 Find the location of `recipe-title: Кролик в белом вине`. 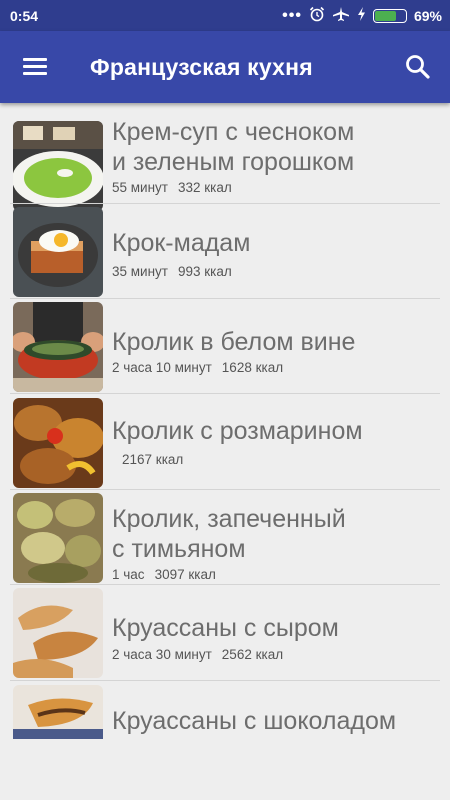

recipe-title: Кролик в белом вине is located at coordinates (234, 342).